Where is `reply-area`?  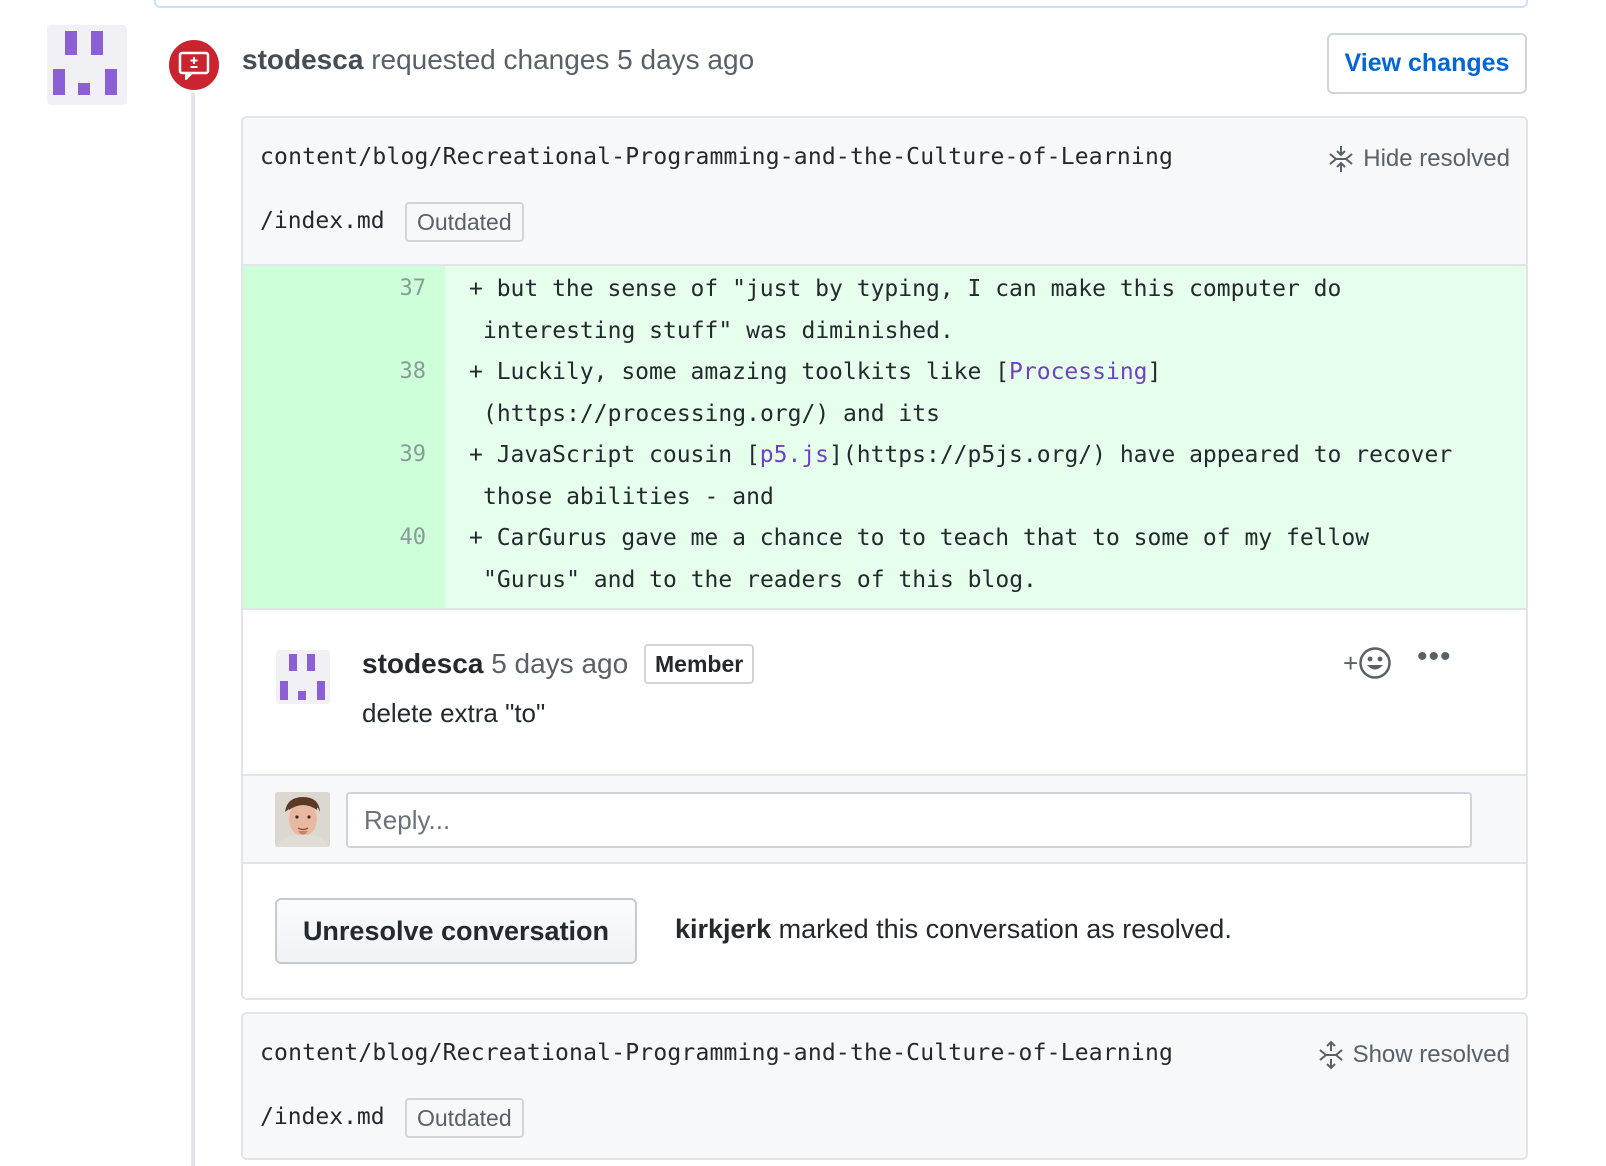
reply-area is located at coordinates (884, 820).